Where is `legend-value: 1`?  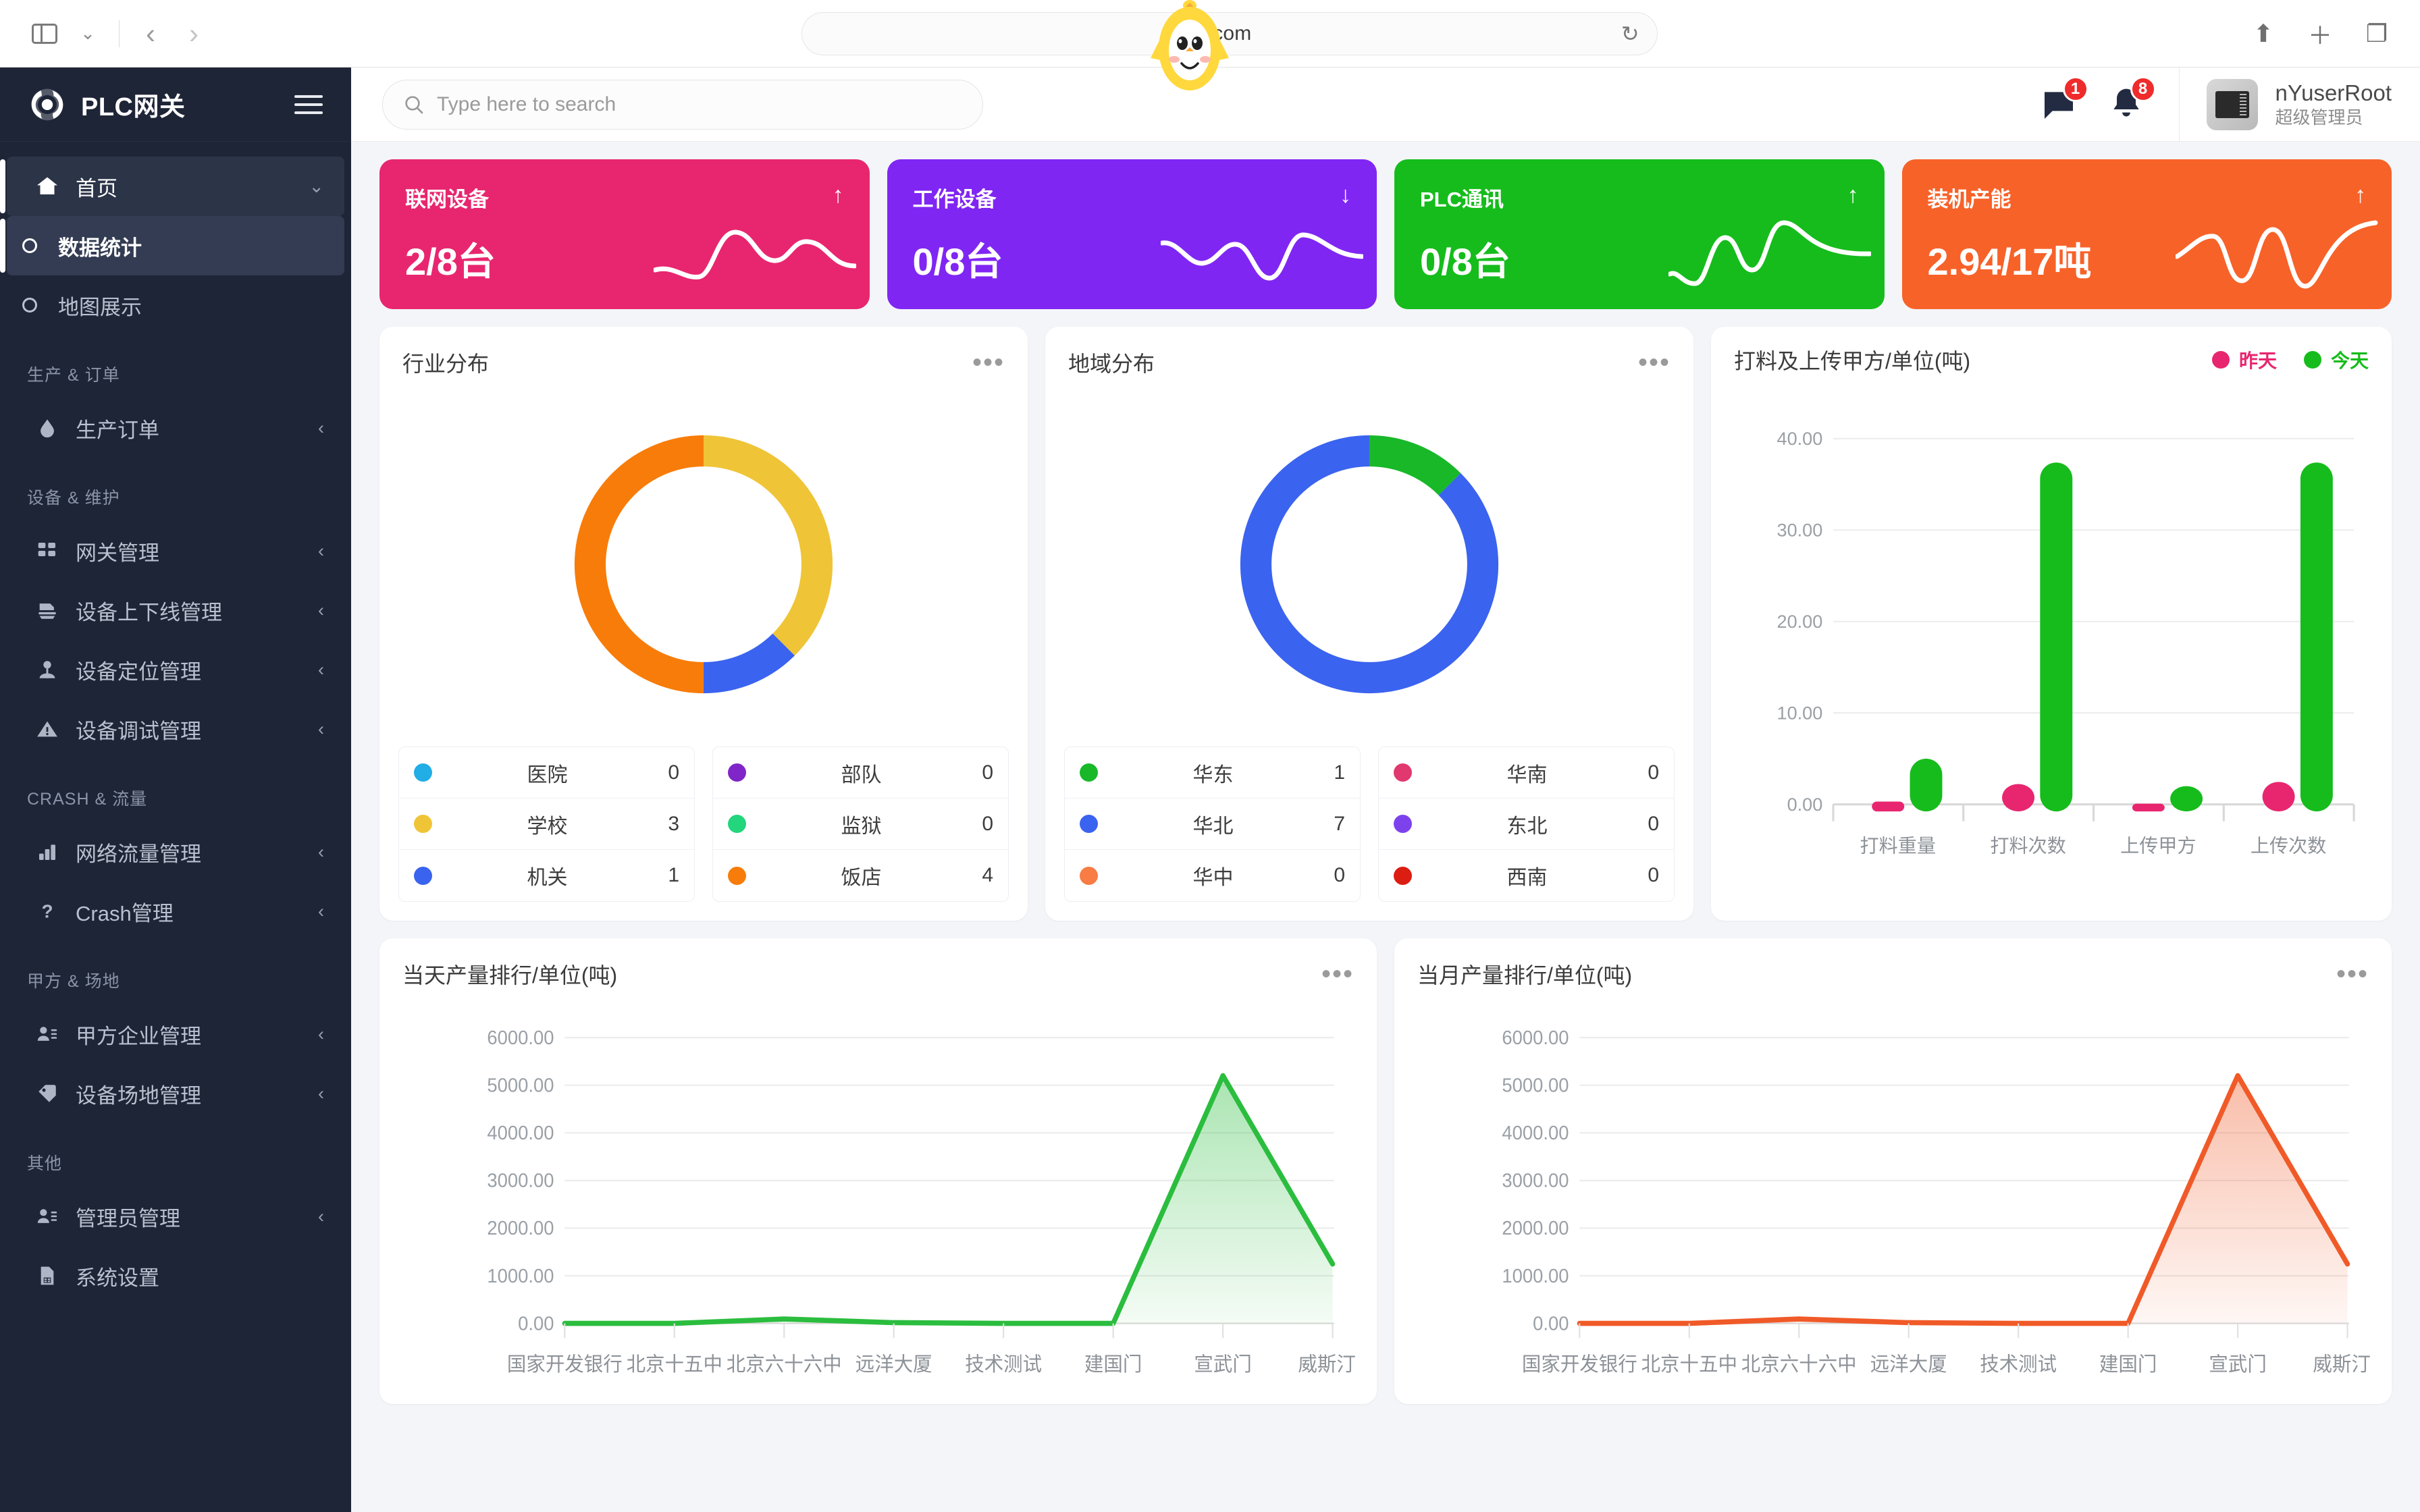
legend-value: 1 is located at coordinates (673, 875).